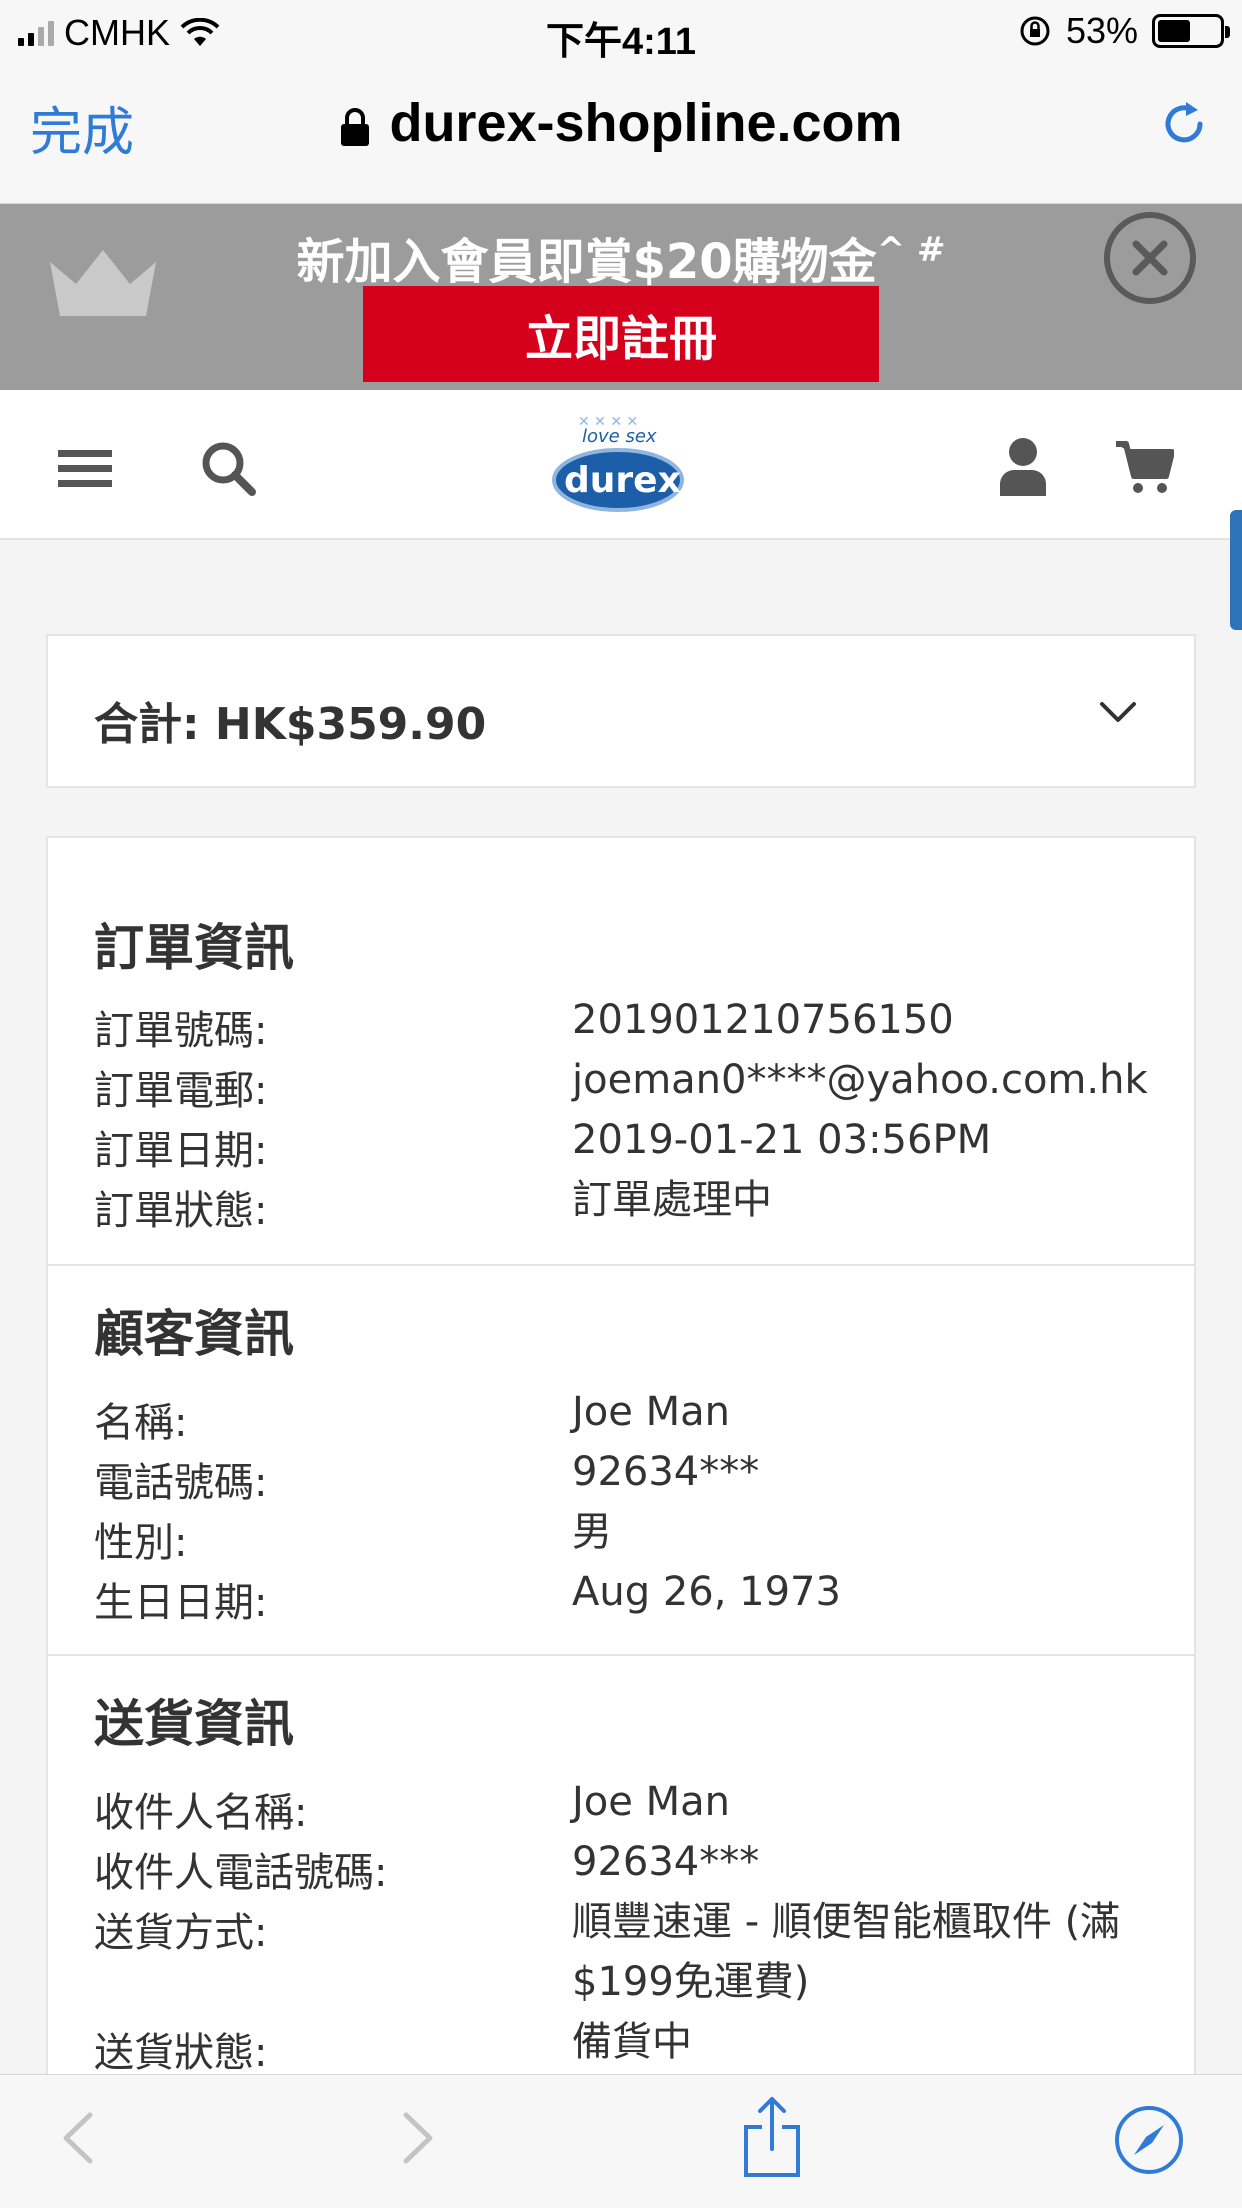 The height and width of the screenshot is (2208, 1242). What do you see at coordinates (1035, 31) in the screenshot?
I see `orientation-lock-icon` at bounding box center [1035, 31].